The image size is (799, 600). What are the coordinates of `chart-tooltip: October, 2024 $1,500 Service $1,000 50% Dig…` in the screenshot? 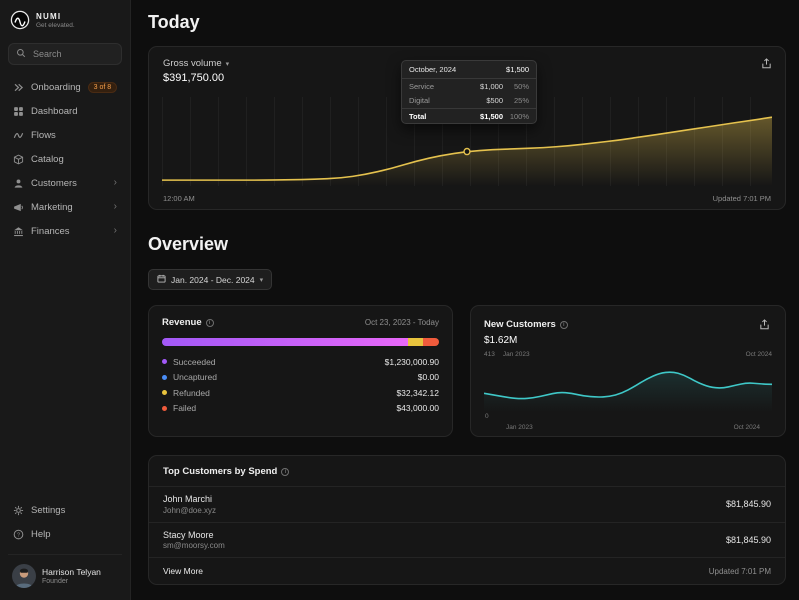 It's located at (469, 92).